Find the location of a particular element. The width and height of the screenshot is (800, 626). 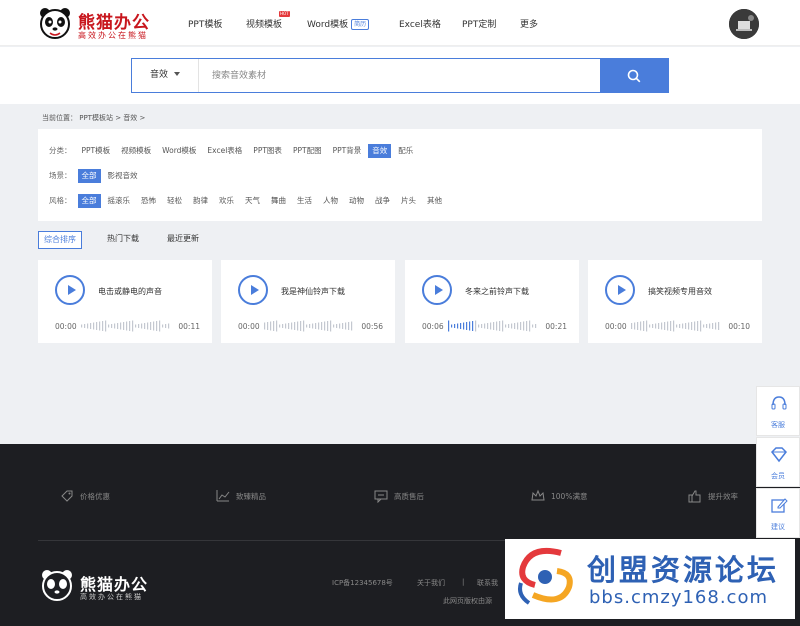

nav-ppt-custom: PPT定制 is located at coordinates (479, 23).